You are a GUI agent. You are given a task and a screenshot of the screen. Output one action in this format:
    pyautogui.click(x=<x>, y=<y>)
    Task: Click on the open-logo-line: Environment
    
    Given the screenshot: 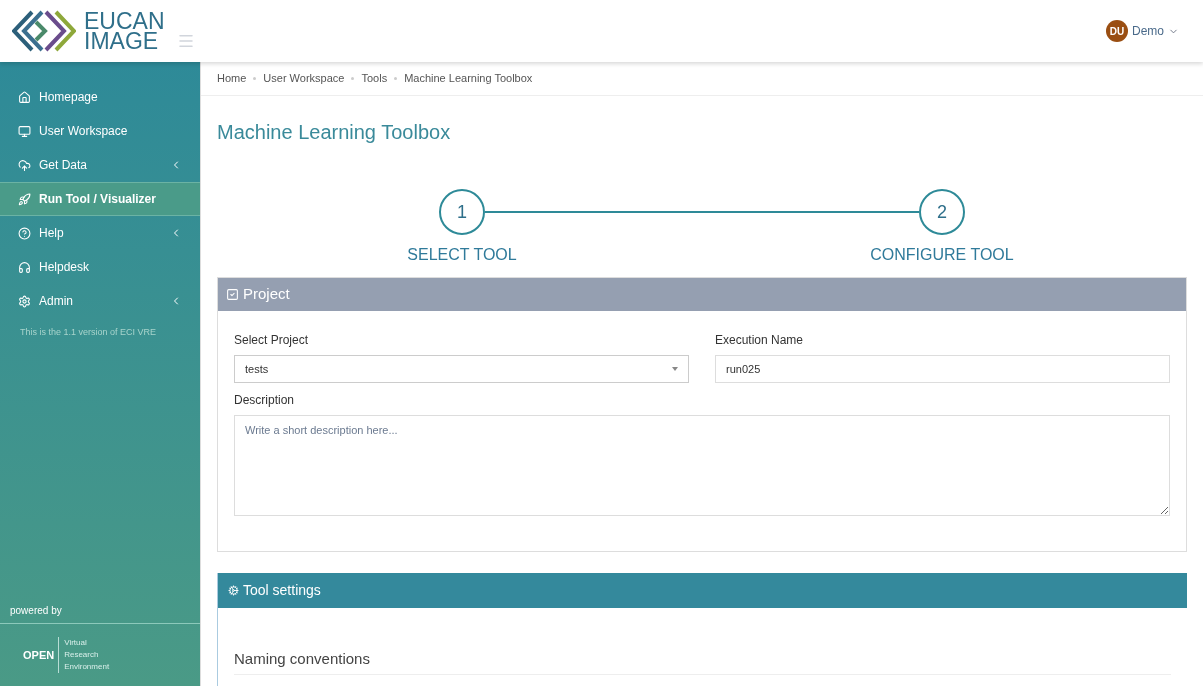 What is the action you would take?
    pyautogui.click(x=87, y=667)
    